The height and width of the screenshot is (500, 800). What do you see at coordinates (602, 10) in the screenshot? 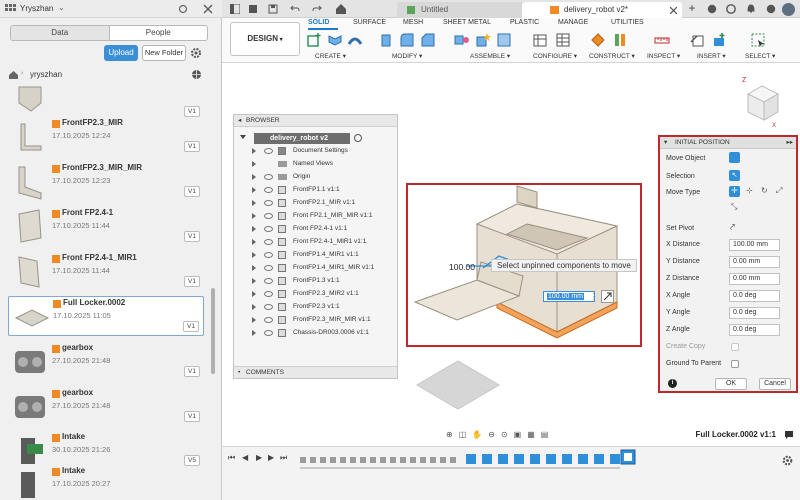
I see `tab-active-document: delivery_robot v2*` at bounding box center [602, 10].